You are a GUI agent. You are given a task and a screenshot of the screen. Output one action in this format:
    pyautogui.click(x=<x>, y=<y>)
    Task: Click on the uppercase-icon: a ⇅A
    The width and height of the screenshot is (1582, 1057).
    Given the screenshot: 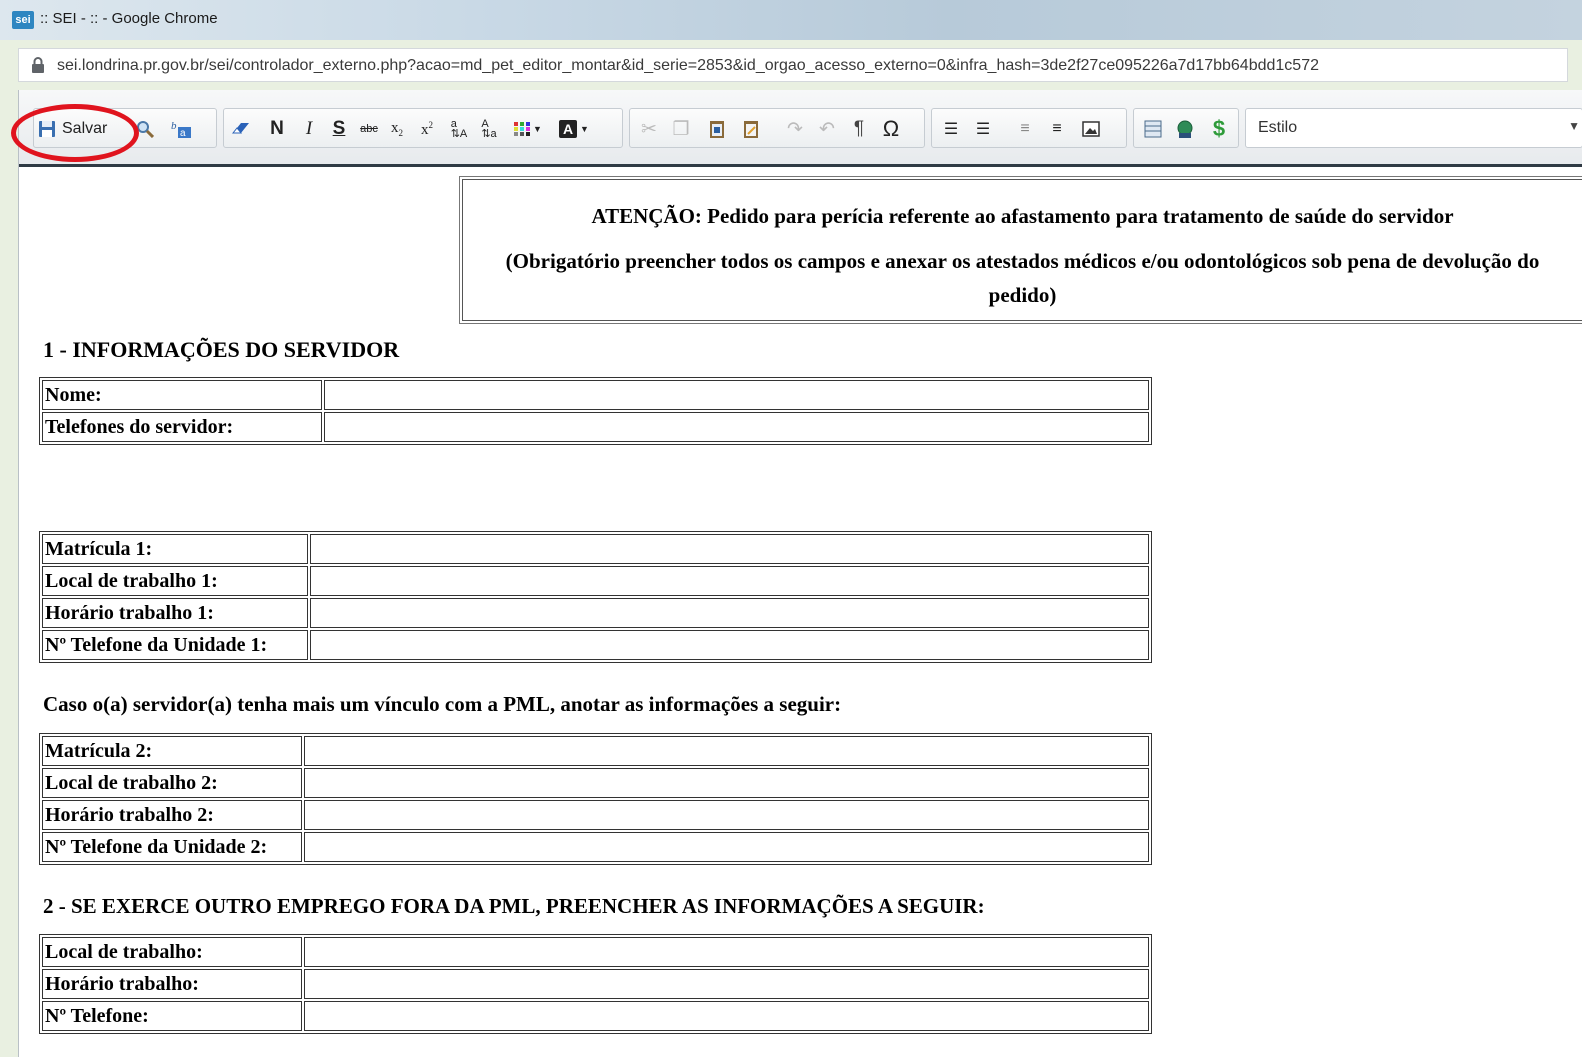 What is the action you would take?
    pyautogui.click(x=459, y=129)
    